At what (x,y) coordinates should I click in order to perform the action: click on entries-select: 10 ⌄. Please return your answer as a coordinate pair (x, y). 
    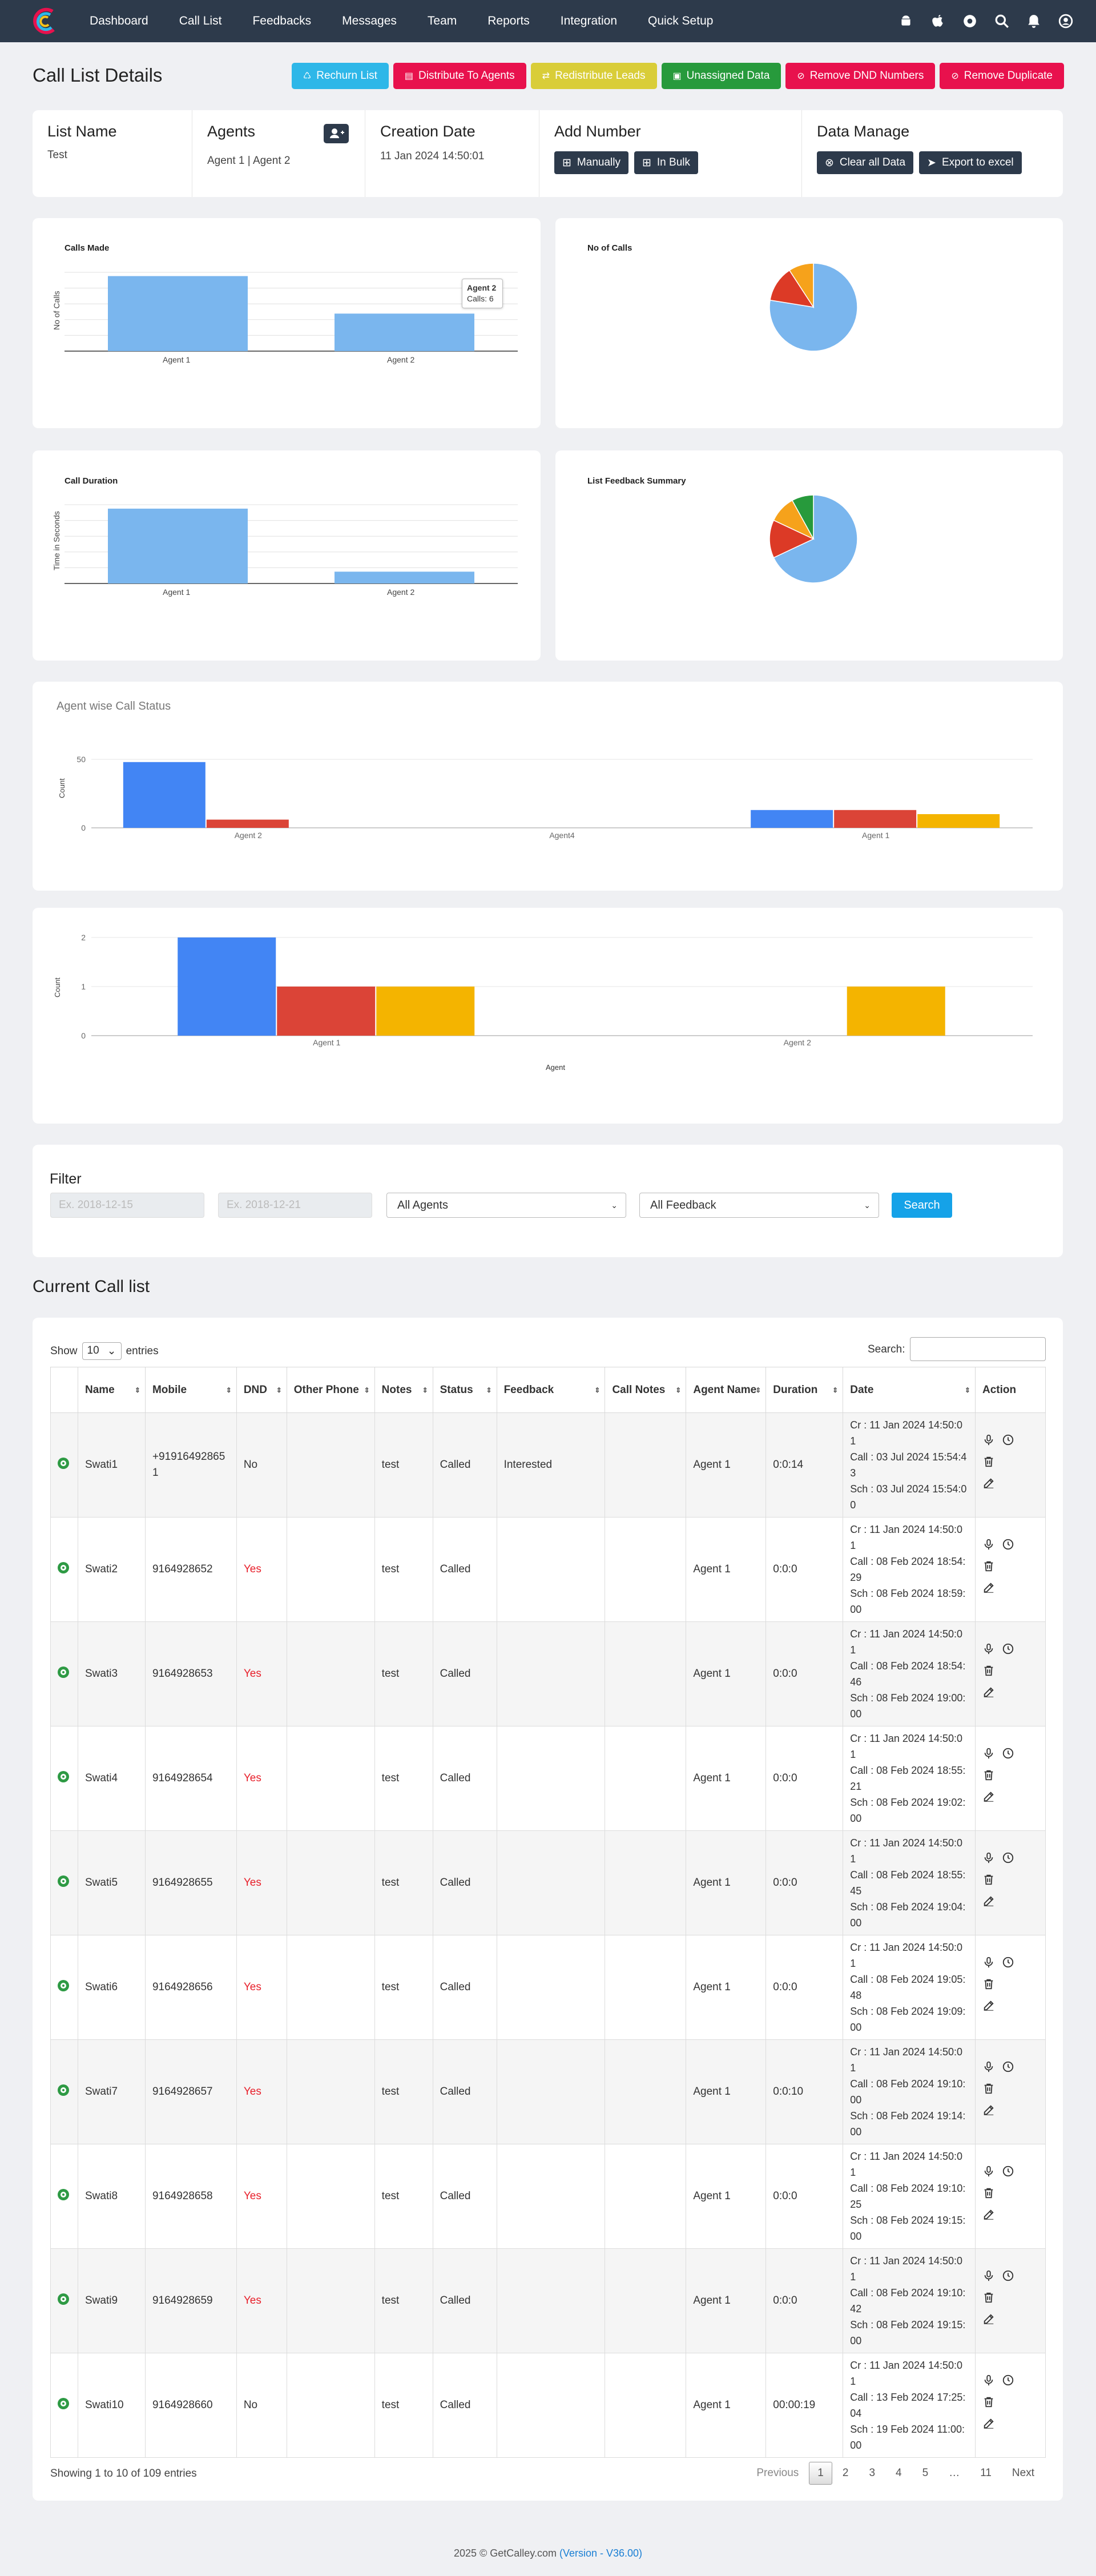
    Looking at the image, I should click on (102, 1351).